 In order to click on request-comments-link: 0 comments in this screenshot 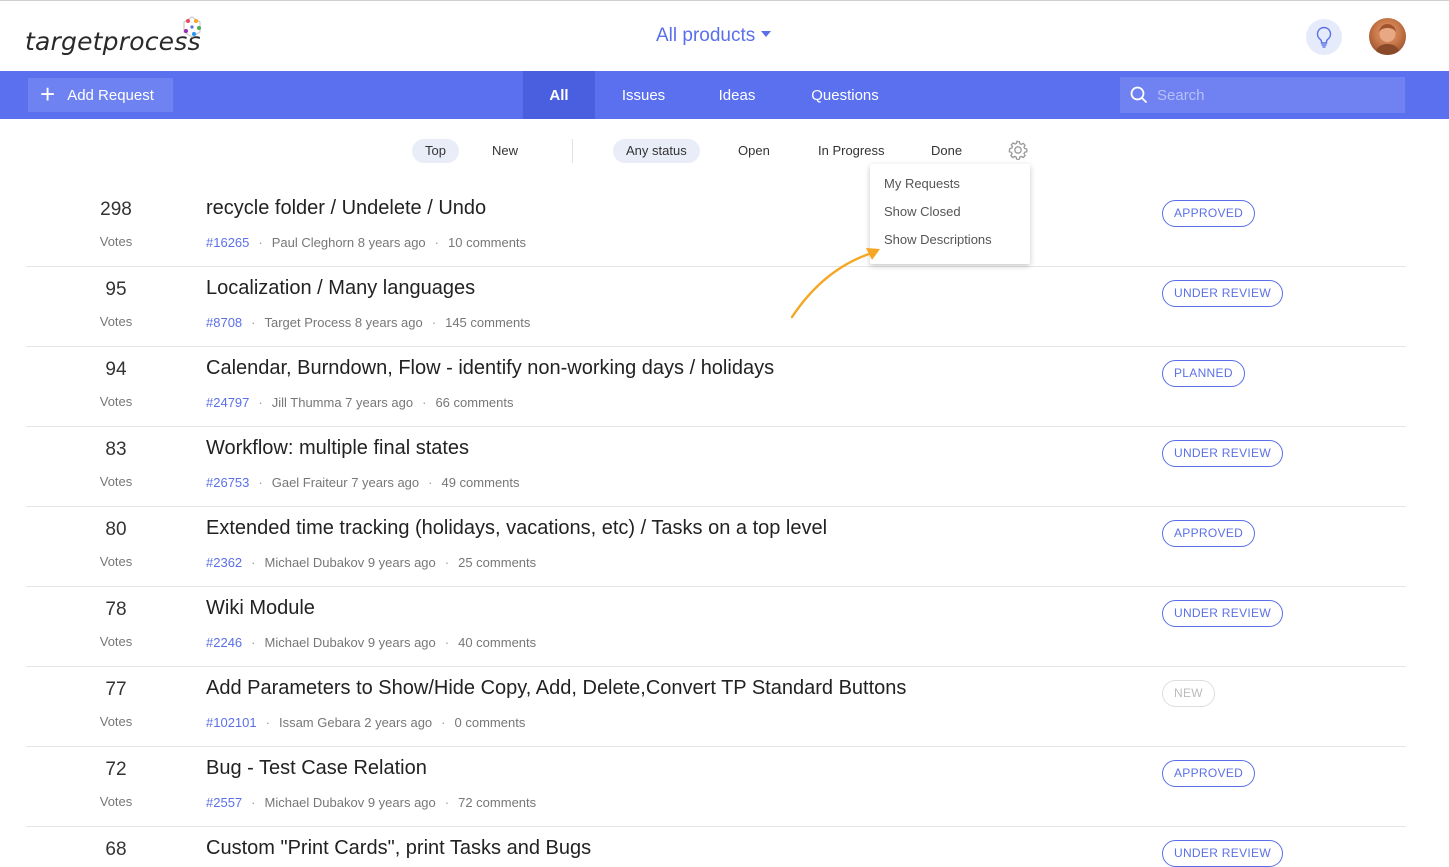, I will do `click(490, 722)`.